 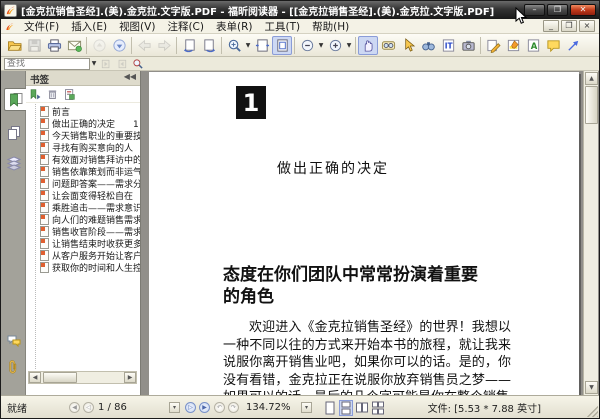 What do you see at coordinates (448, 45) in the screenshot?
I see `select-text-icon: IT` at bounding box center [448, 45].